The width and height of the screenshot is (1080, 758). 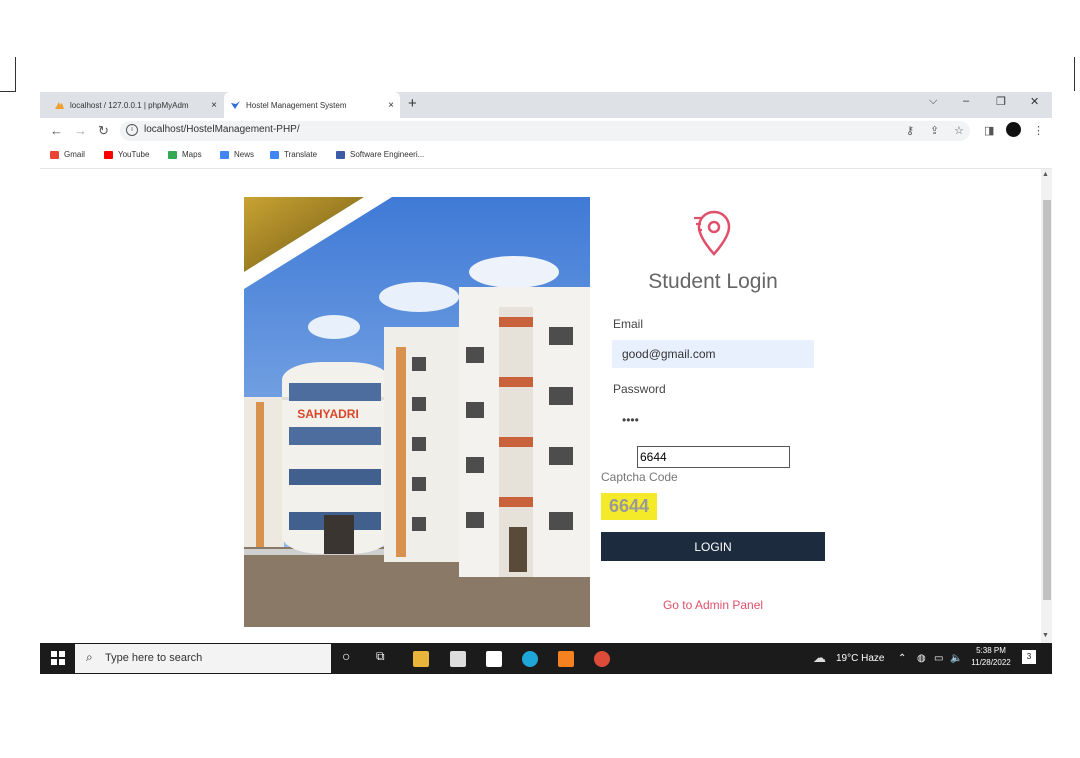 I want to click on weather-icon: ☁, so click(x=819, y=657).